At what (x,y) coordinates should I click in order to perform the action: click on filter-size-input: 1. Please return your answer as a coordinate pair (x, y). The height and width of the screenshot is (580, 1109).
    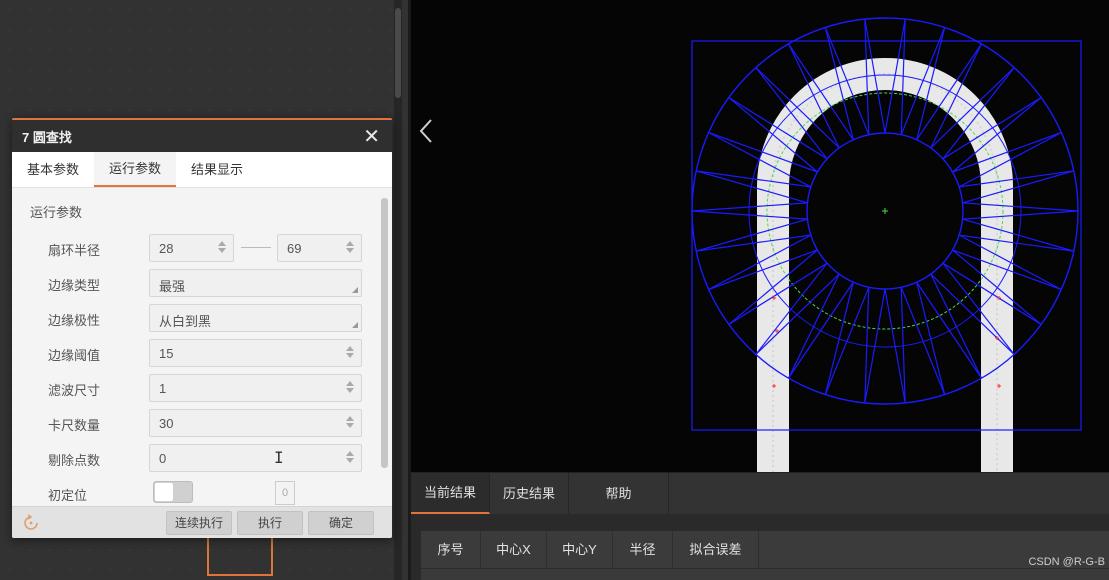
    Looking at the image, I should click on (255, 388).